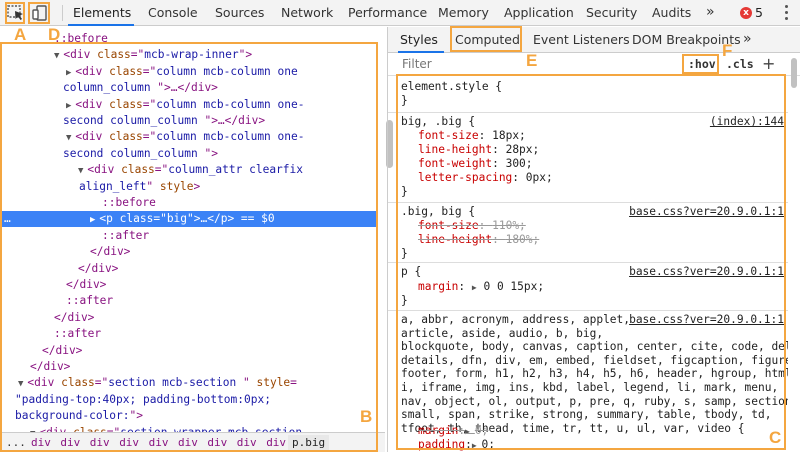 The height and width of the screenshot is (452, 800). I want to click on tab-elements: Elements, so click(102, 13).